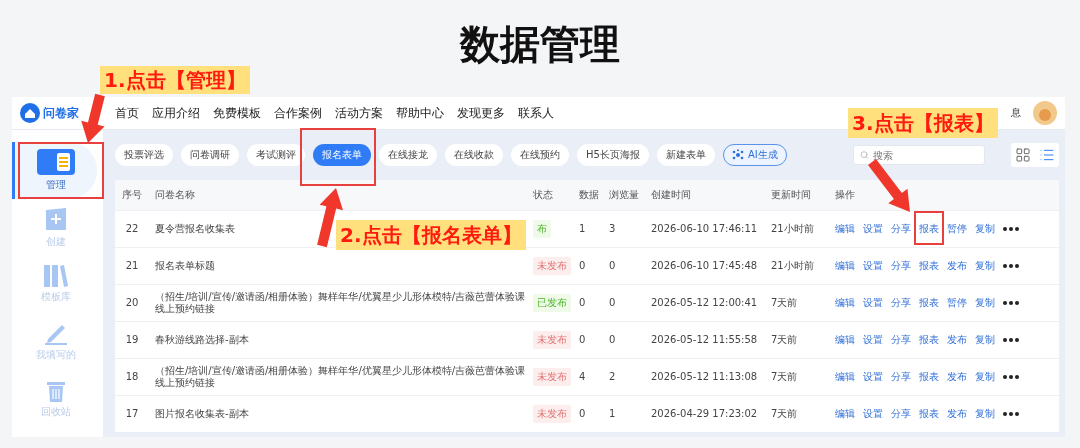  I want to click on category-chip: 问卷调研, so click(210, 155).